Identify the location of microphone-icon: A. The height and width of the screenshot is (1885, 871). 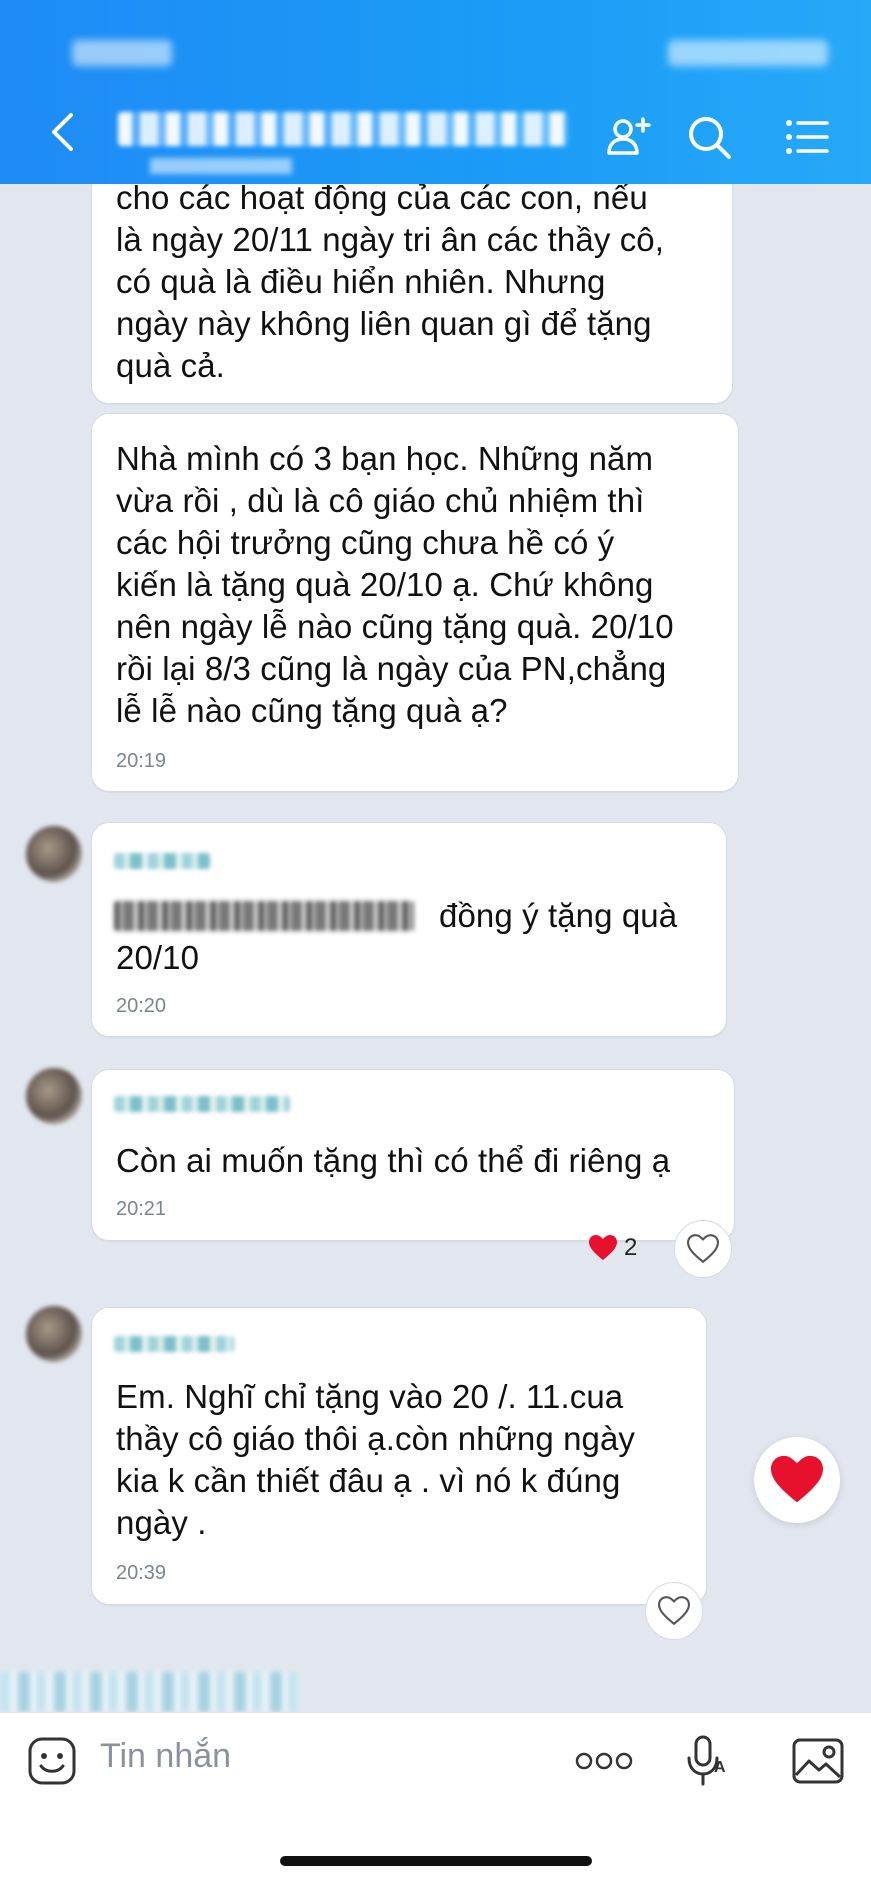
(706, 1760).